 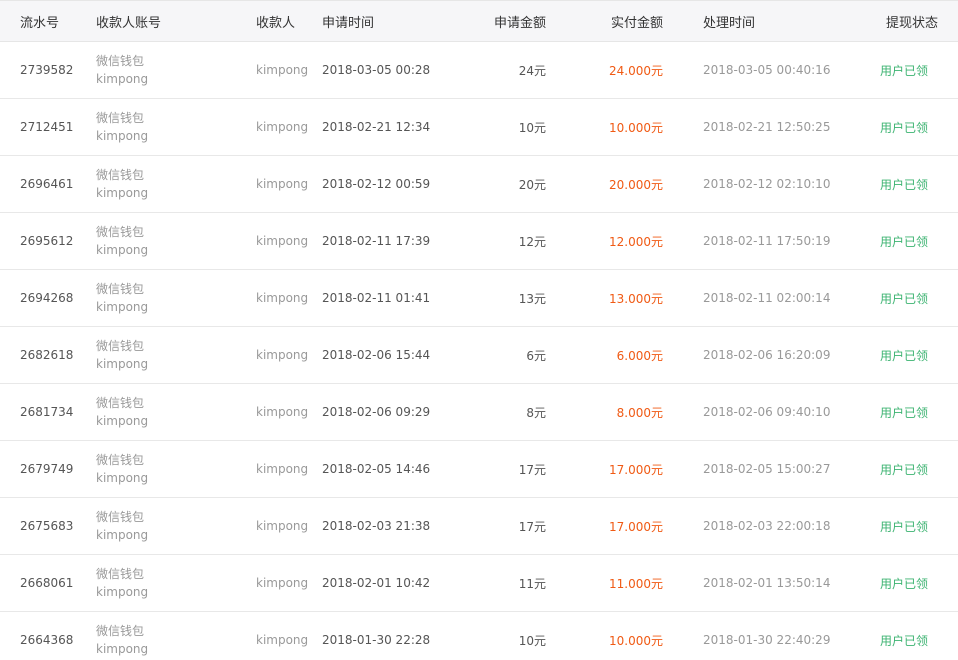 What do you see at coordinates (48, 21) in the screenshot?
I see `header-serial: 流水号` at bounding box center [48, 21].